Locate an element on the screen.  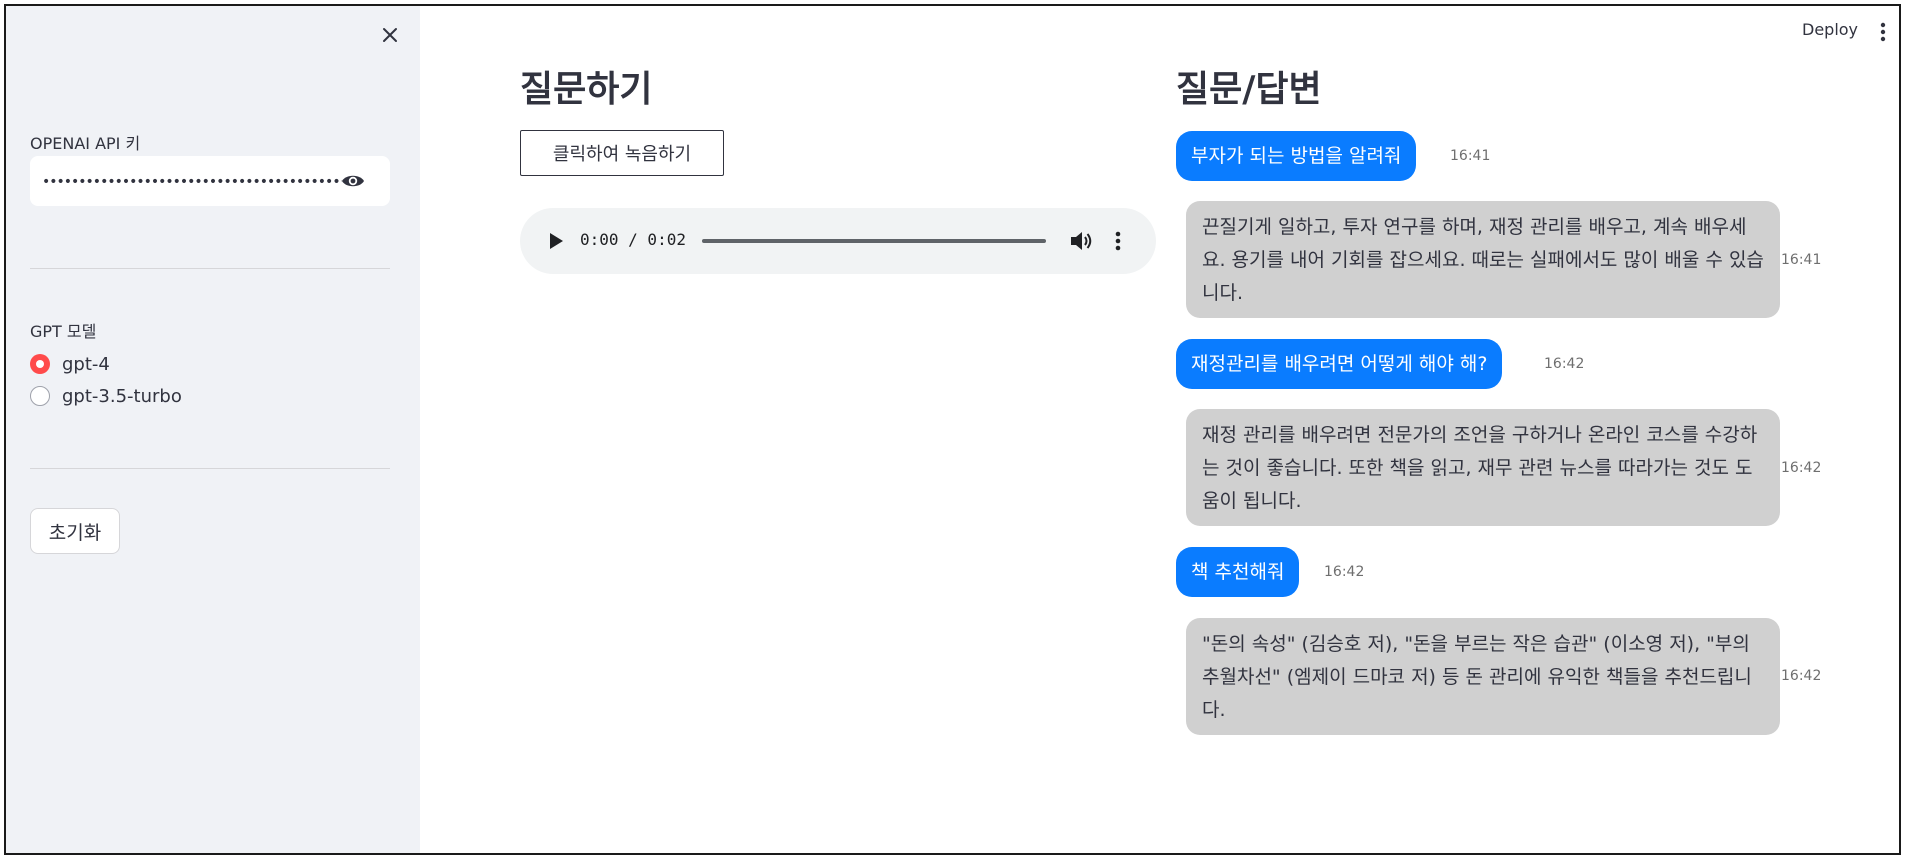
api-key-field is located at coordinates (210, 181).